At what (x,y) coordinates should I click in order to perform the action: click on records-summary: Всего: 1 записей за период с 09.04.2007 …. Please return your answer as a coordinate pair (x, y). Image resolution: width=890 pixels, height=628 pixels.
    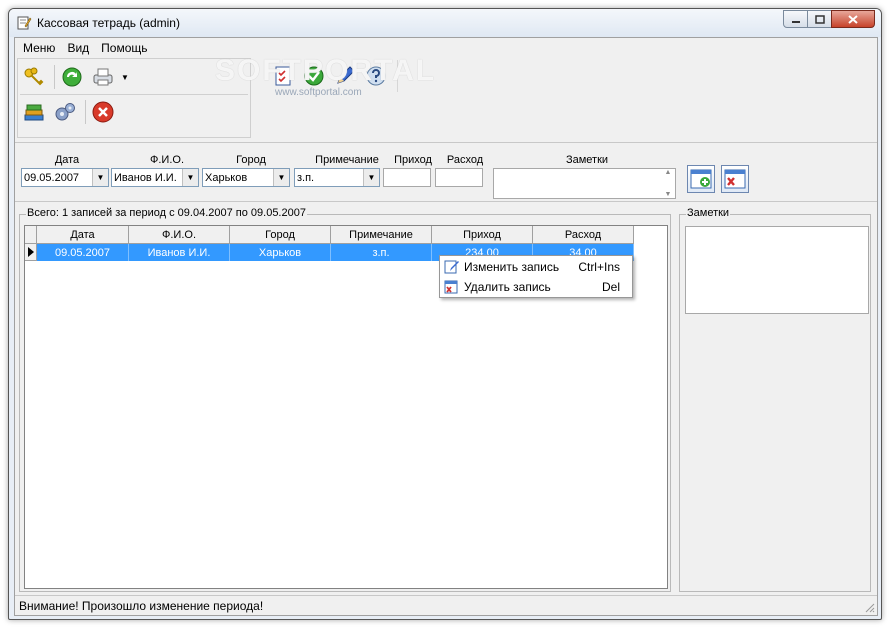
    Looking at the image, I should click on (166, 213).